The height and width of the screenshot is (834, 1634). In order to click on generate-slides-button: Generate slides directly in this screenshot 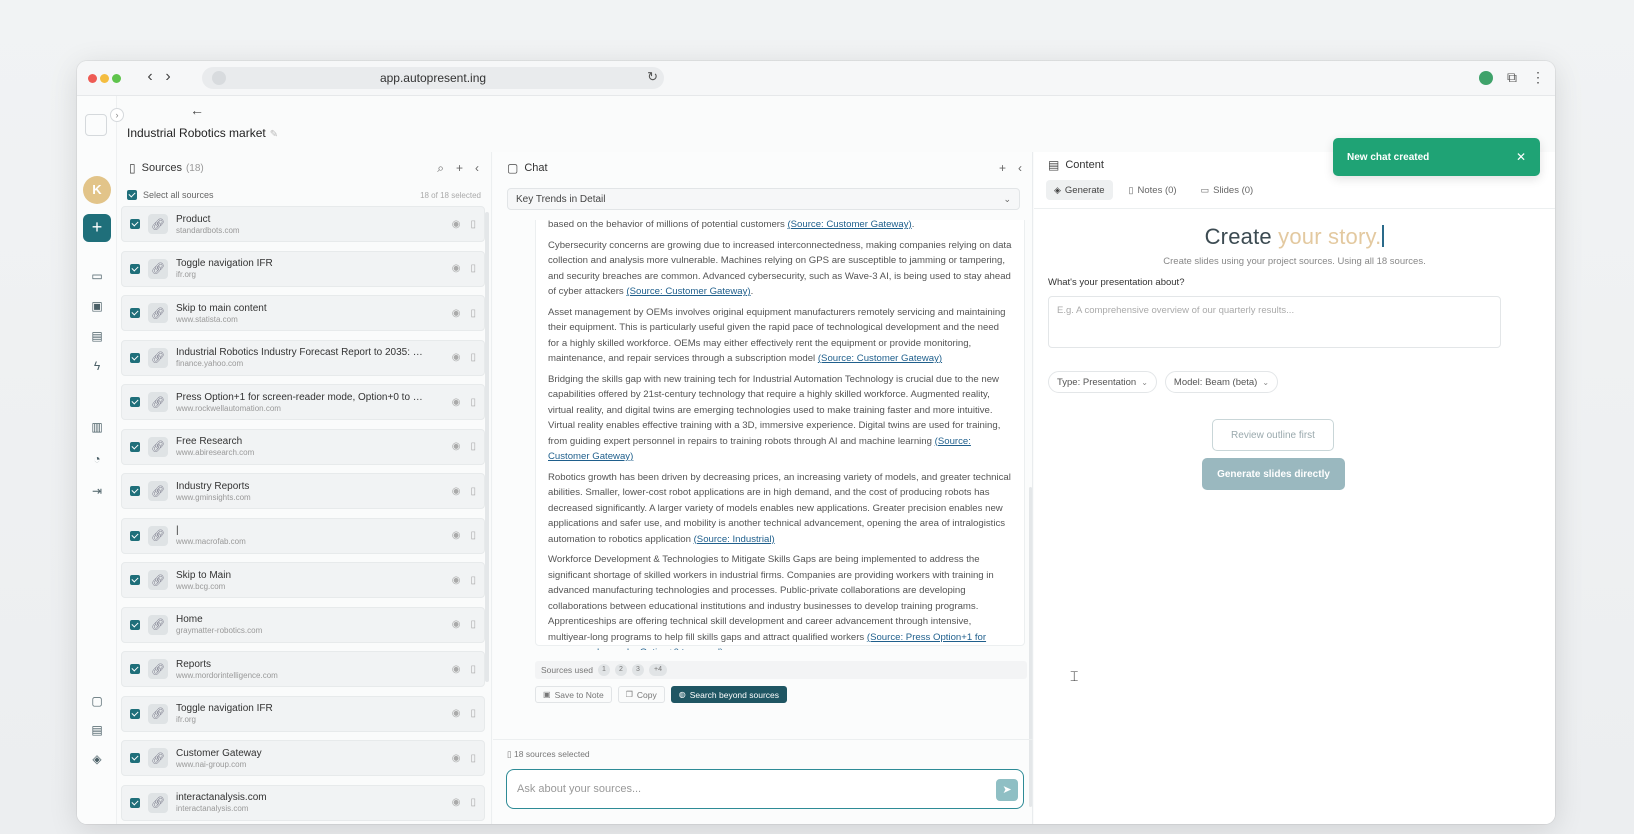, I will do `click(1273, 474)`.